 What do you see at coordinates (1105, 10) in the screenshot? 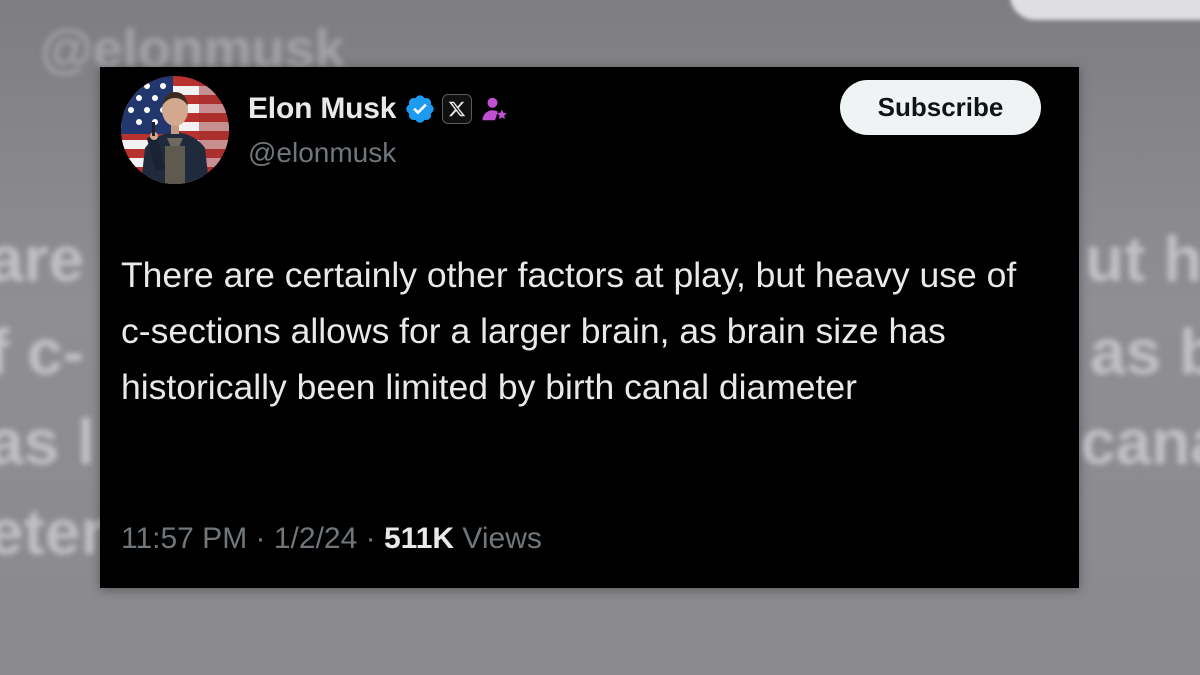
I see `background-pill` at bounding box center [1105, 10].